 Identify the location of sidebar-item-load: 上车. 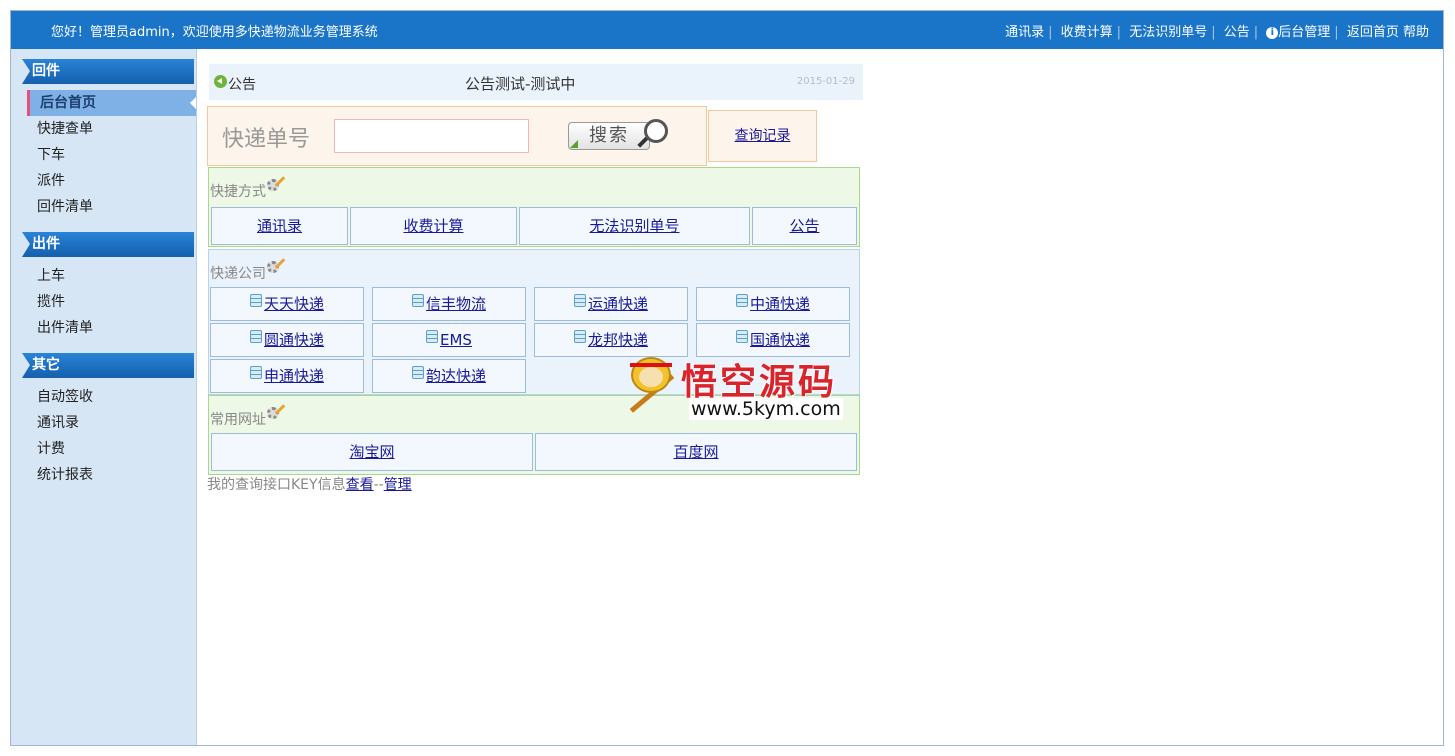
(103, 276).